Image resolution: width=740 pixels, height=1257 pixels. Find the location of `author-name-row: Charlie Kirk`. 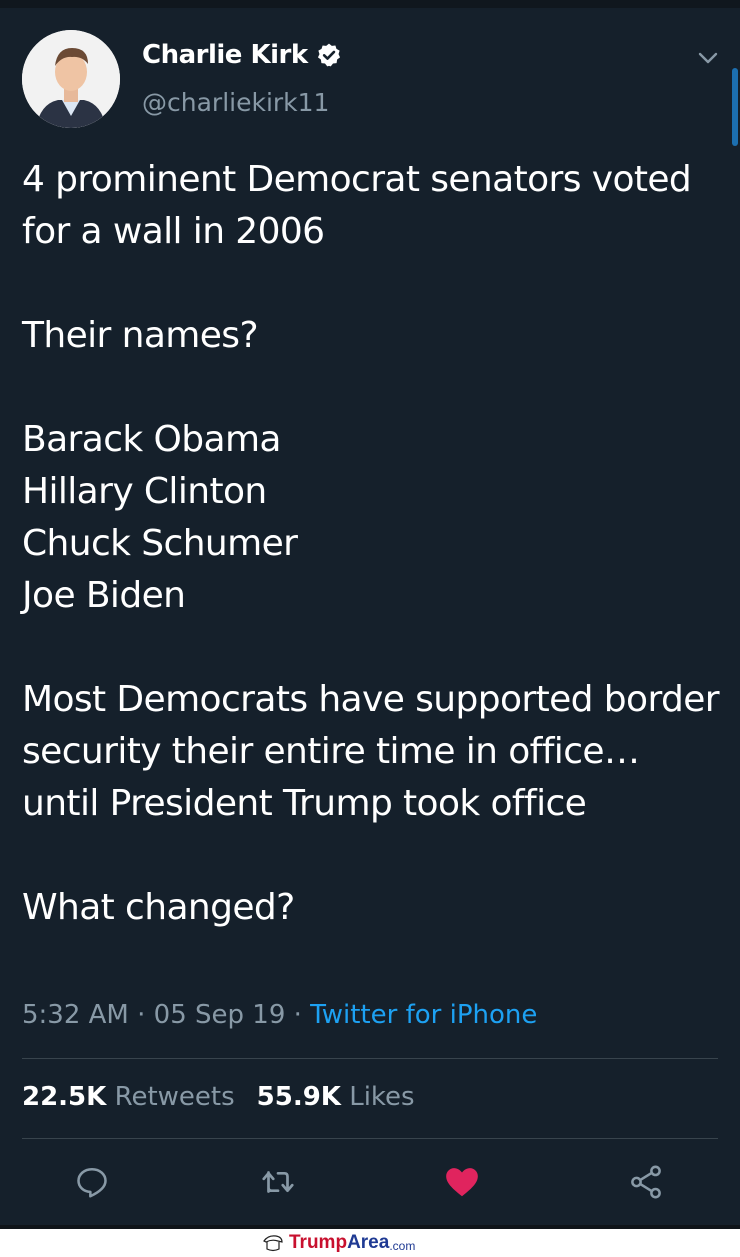

author-name-row: Charlie Kirk is located at coordinates (242, 55).